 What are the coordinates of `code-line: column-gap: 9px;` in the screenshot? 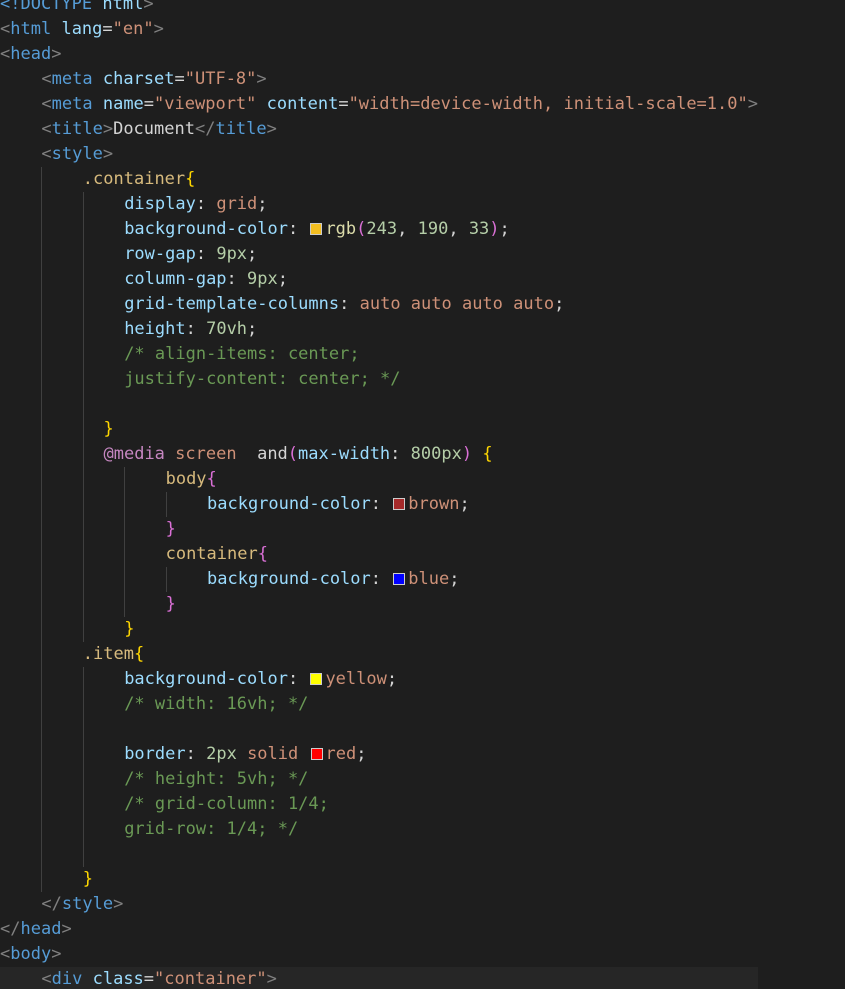 It's located at (379, 279).